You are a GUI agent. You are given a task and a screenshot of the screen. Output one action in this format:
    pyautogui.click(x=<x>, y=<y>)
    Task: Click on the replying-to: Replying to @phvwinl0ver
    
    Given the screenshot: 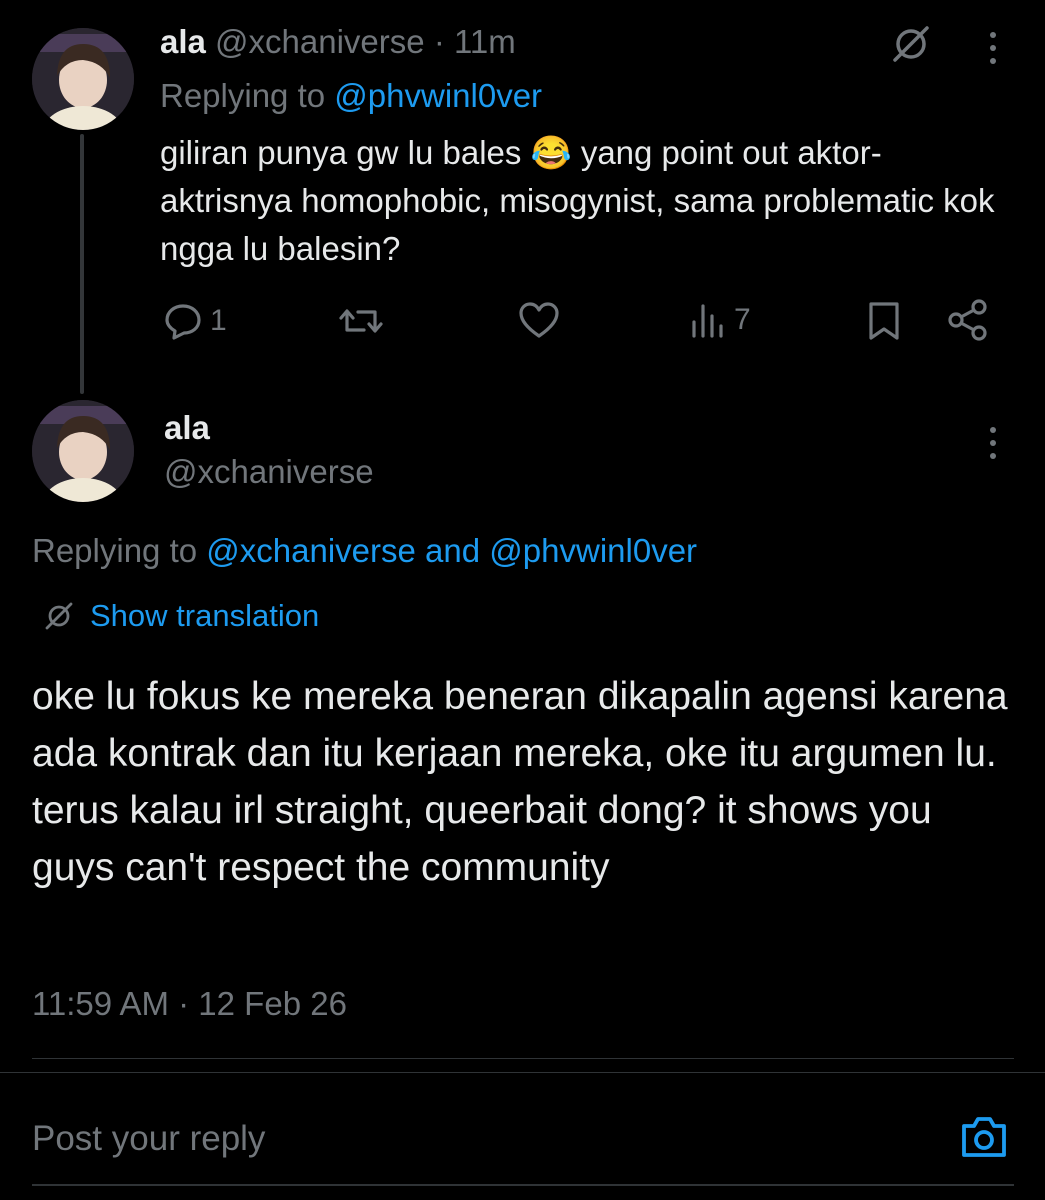 What is the action you would take?
    pyautogui.click(x=351, y=96)
    